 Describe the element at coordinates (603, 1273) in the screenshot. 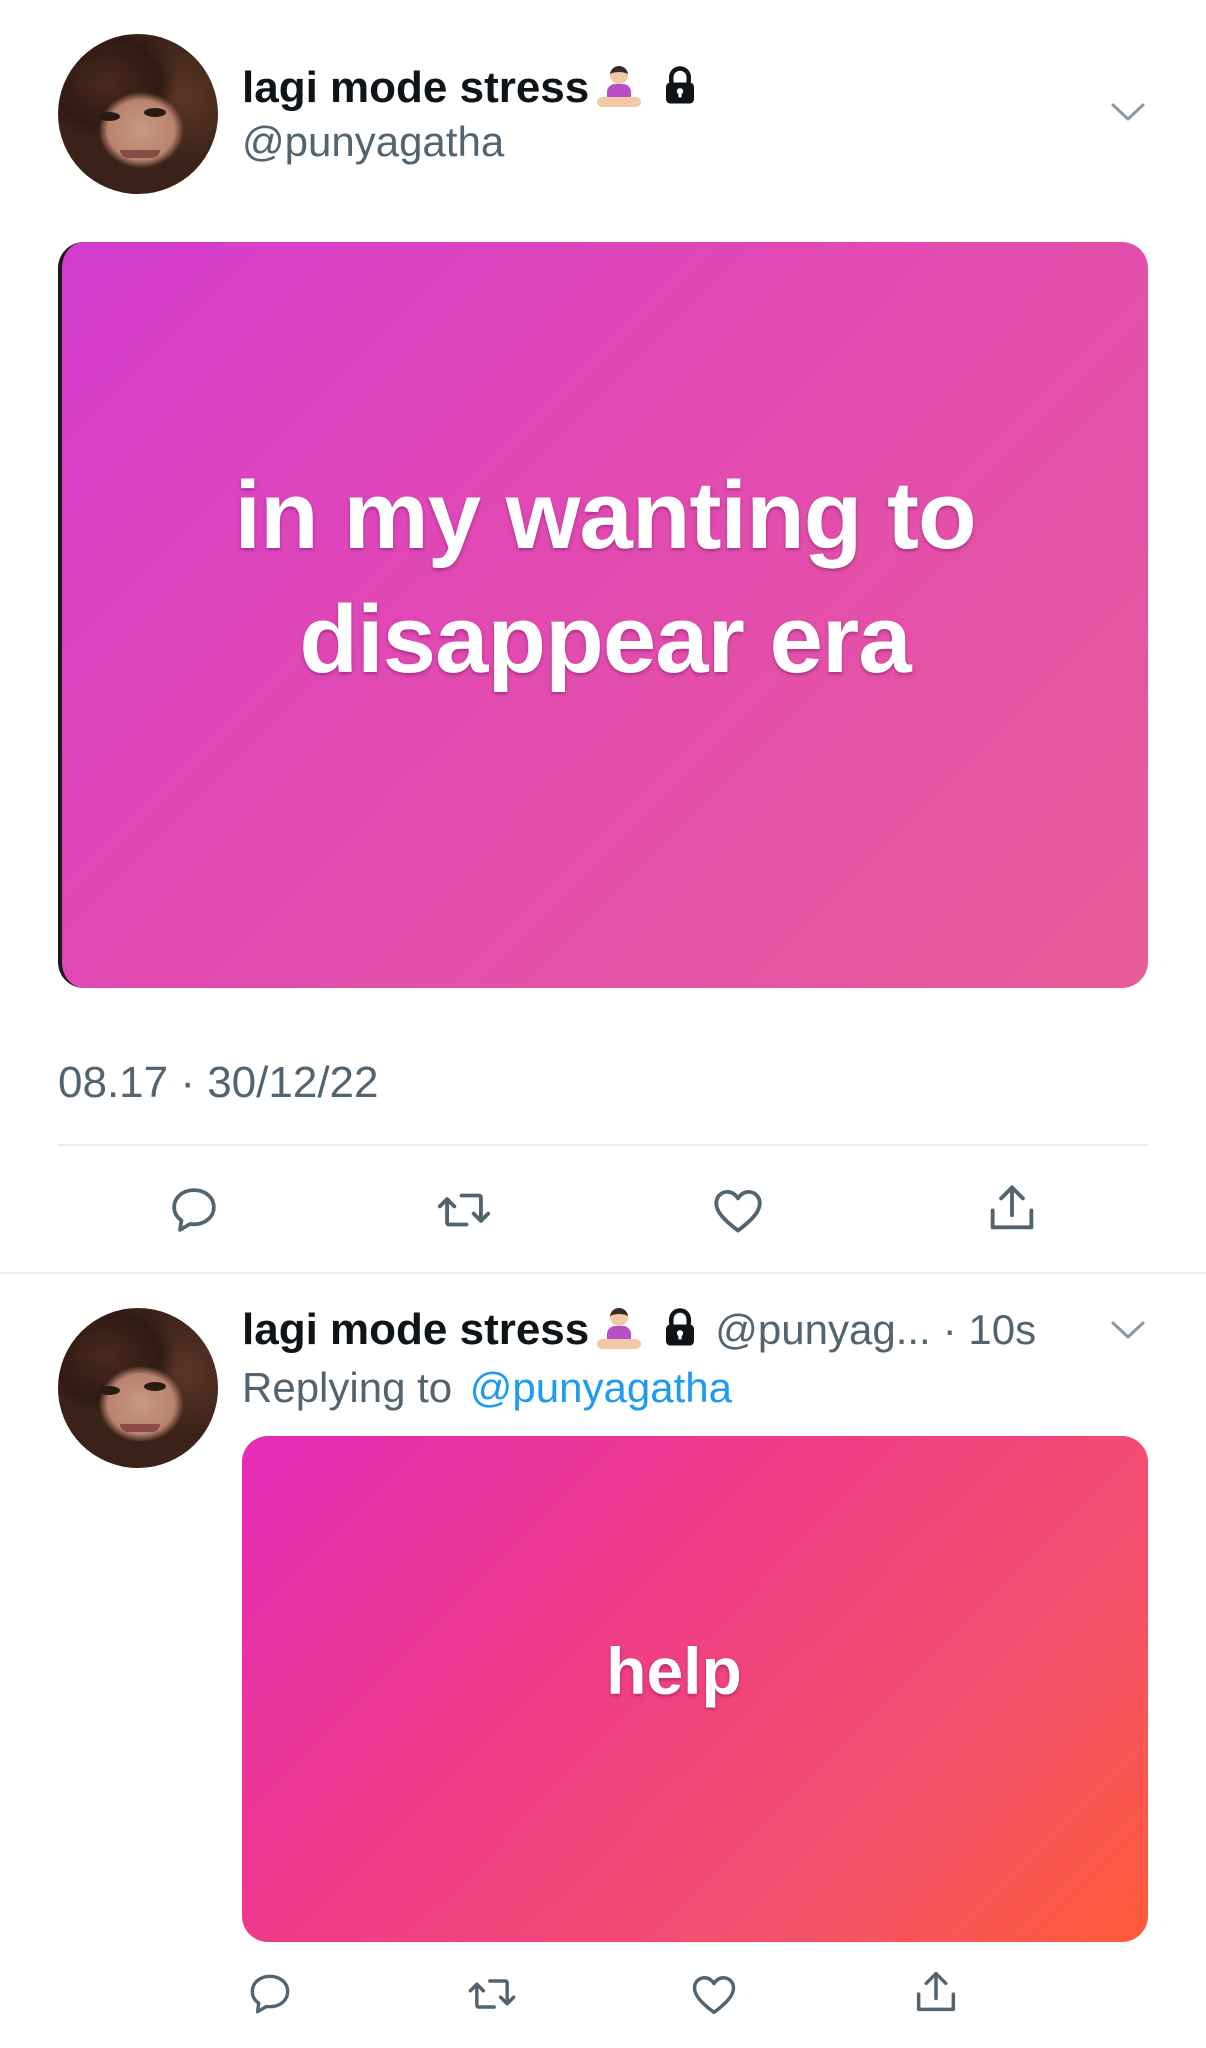

I see `tweet-separator` at that location.